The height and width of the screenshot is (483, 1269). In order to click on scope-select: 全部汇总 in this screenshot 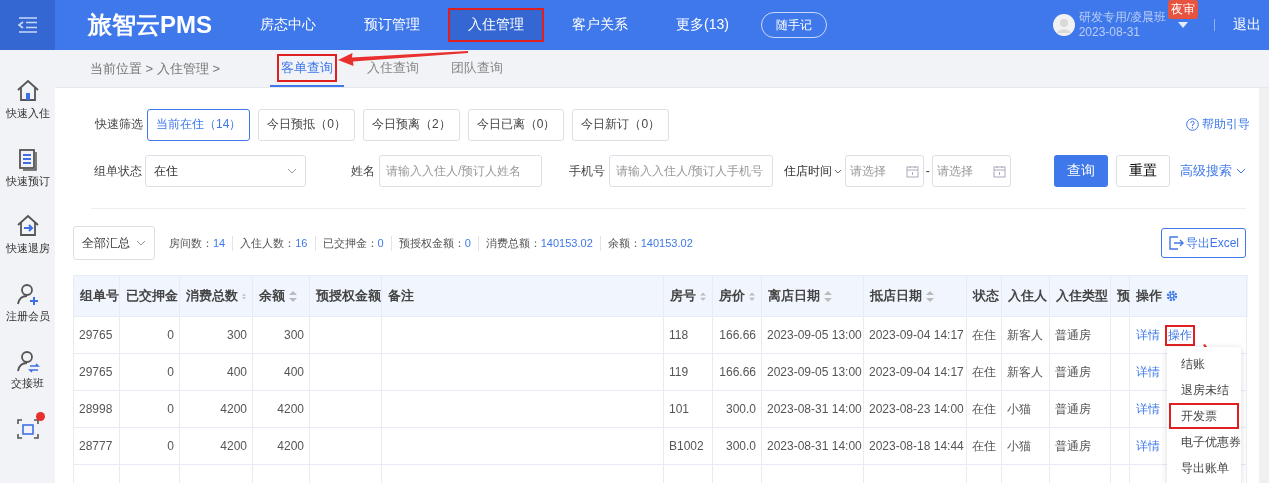, I will do `click(114, 243)`.